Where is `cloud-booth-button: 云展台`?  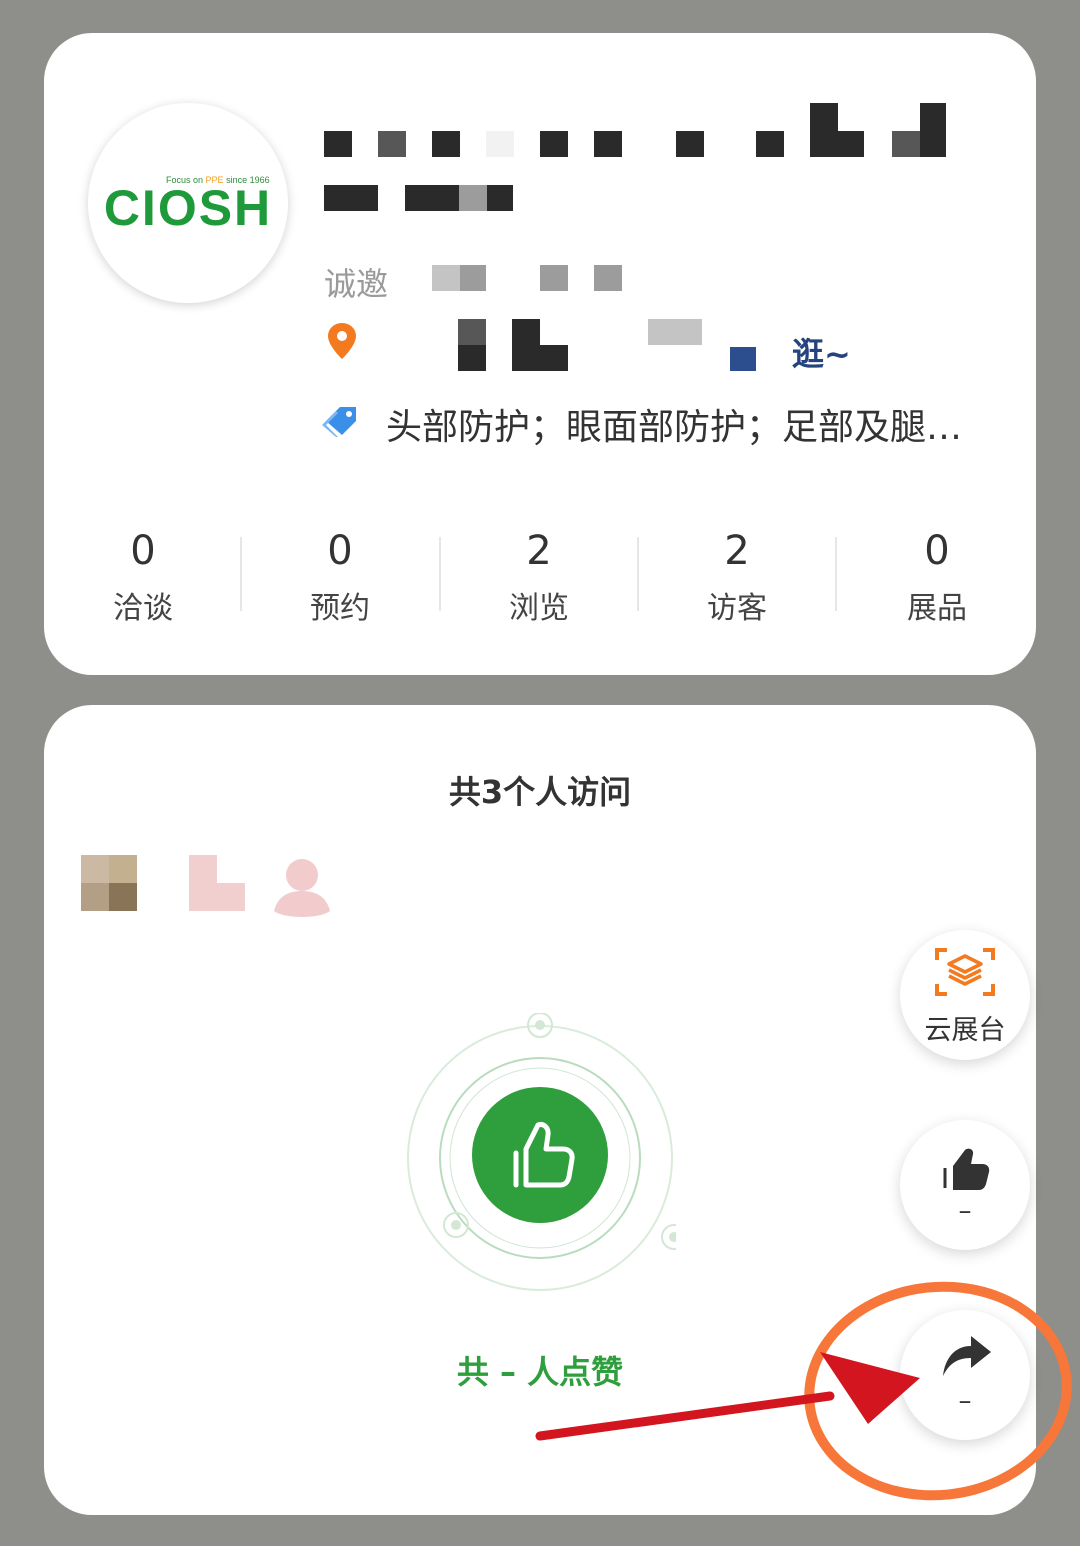
cloud-booth-button: 云展台 is located at coordinates (965, 995).